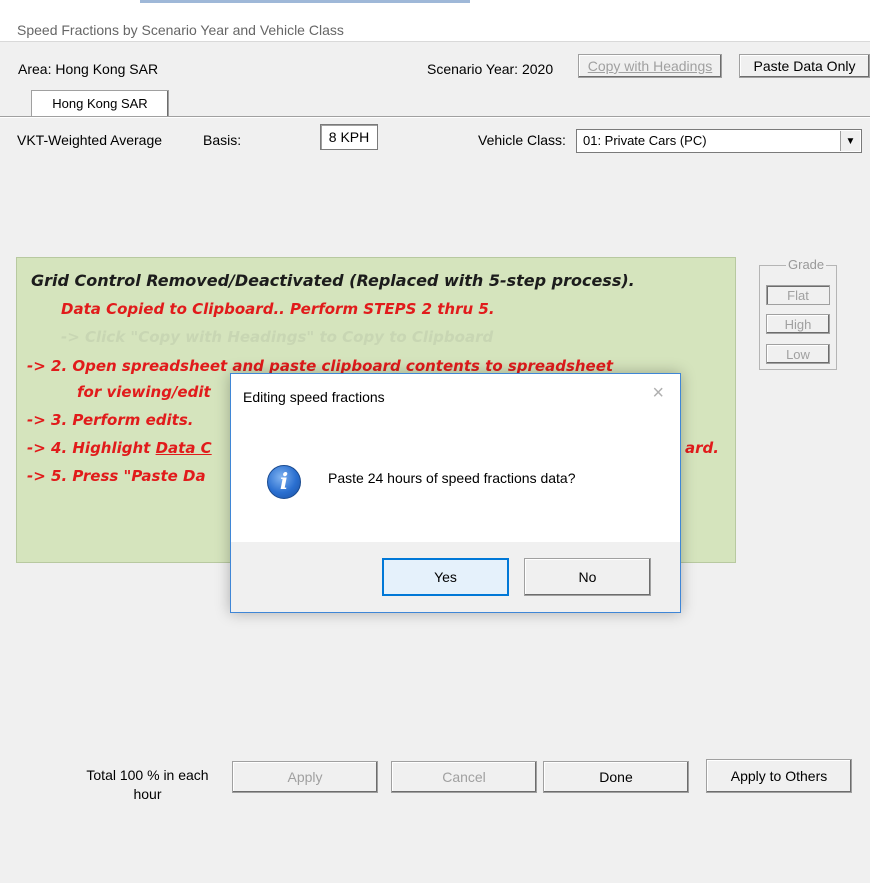 This screenshot has height=883, width=870. What do you see at coordinates (144, 392) in the screenshot?
I see `step-2-continued-text: for viewing/edit` at bounding box center [144, 392].